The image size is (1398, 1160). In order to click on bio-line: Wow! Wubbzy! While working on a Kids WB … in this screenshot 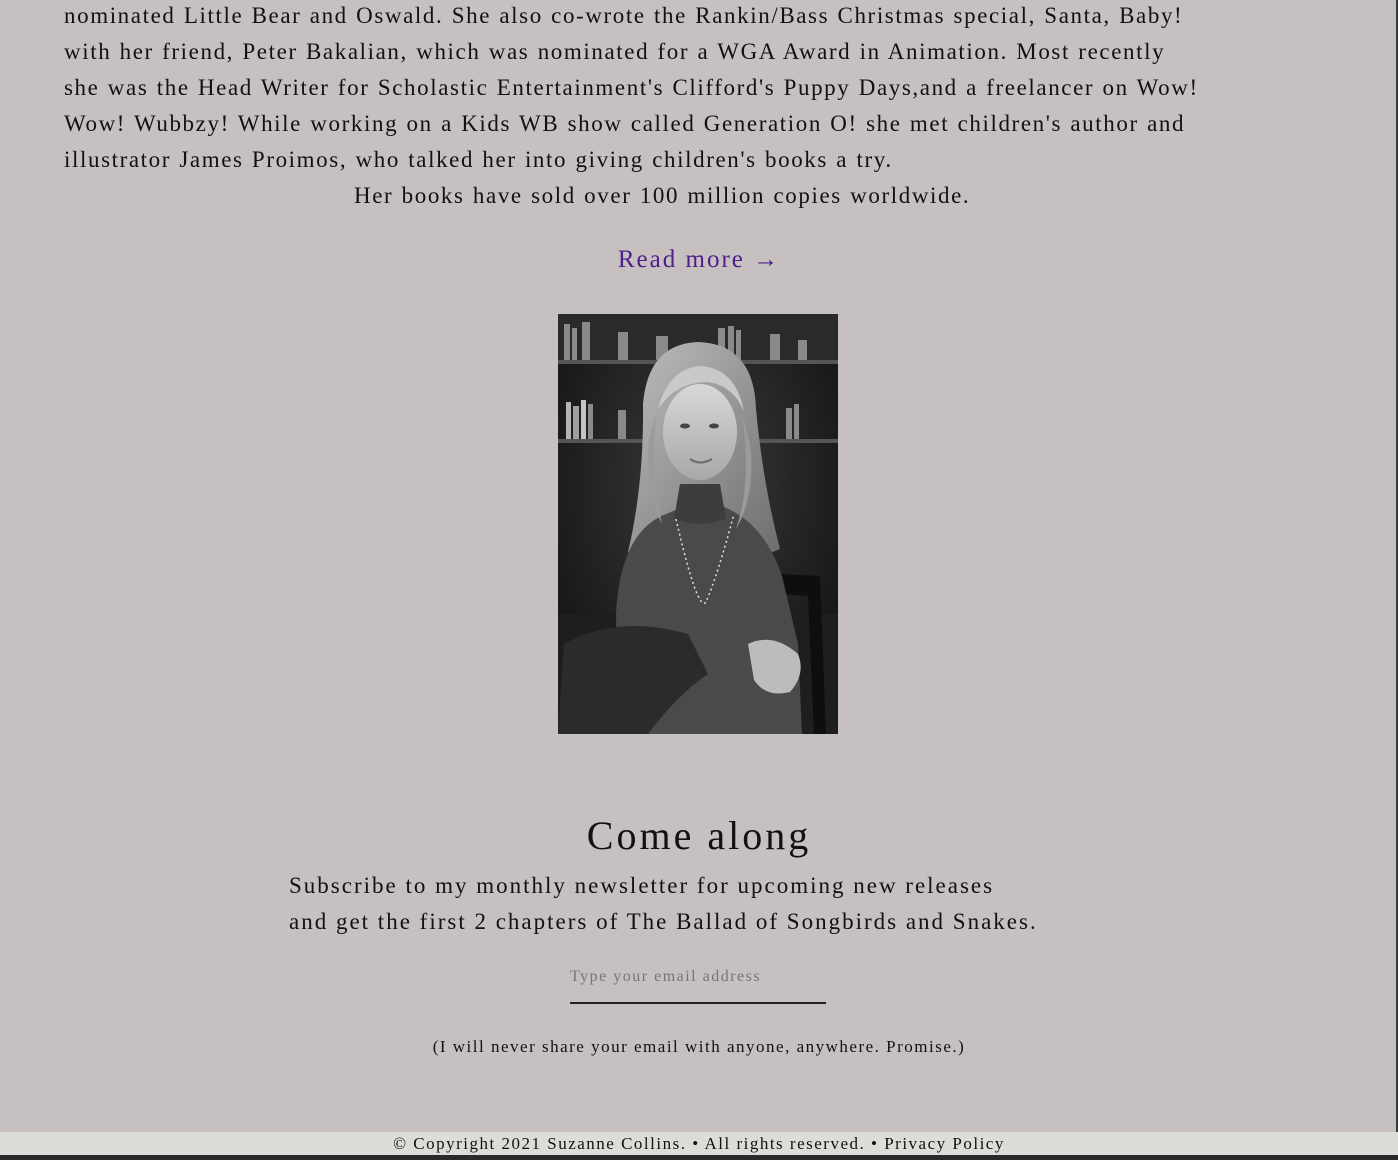, I will do `click(625, 123)`.